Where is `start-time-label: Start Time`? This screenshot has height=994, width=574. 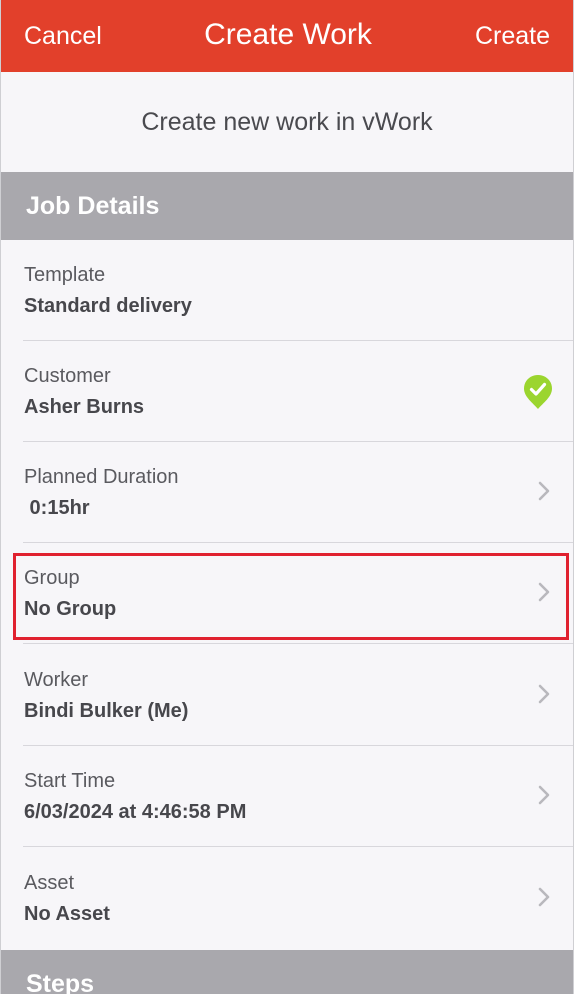 start-time-label: Start Time is located at coordinates (70, 781).